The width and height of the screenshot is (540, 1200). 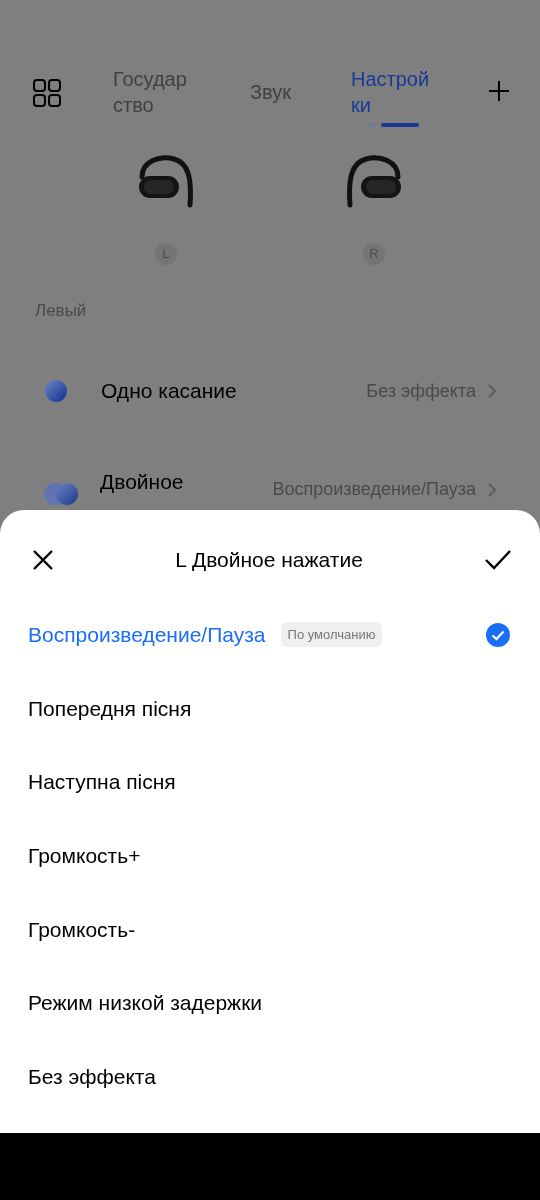 What do you see at coordinates (270, 708) in the screenshot?
I see `option-item: Попередня пісня` at bounding box center [270, 708].